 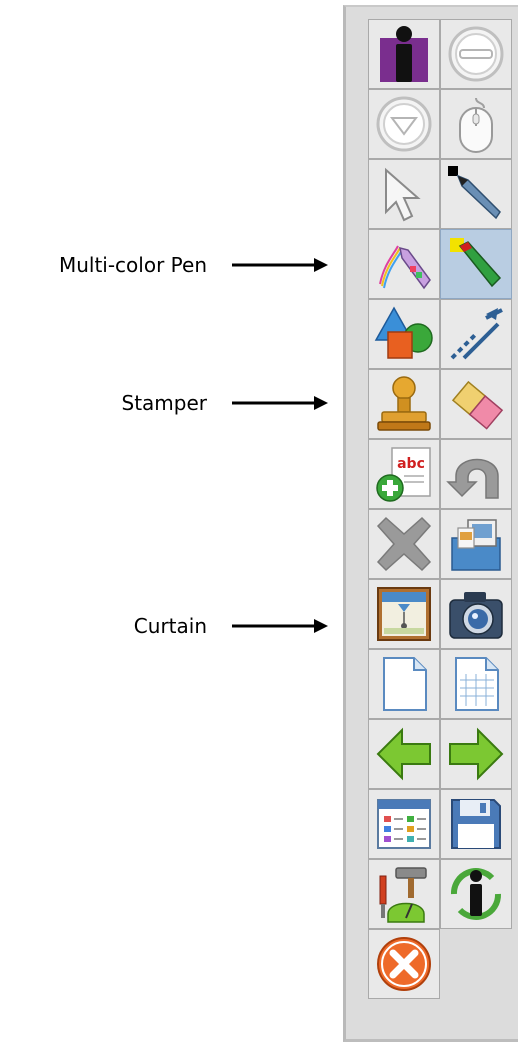 I want to click on info-refresh-icon, so click(x=476, y=894).